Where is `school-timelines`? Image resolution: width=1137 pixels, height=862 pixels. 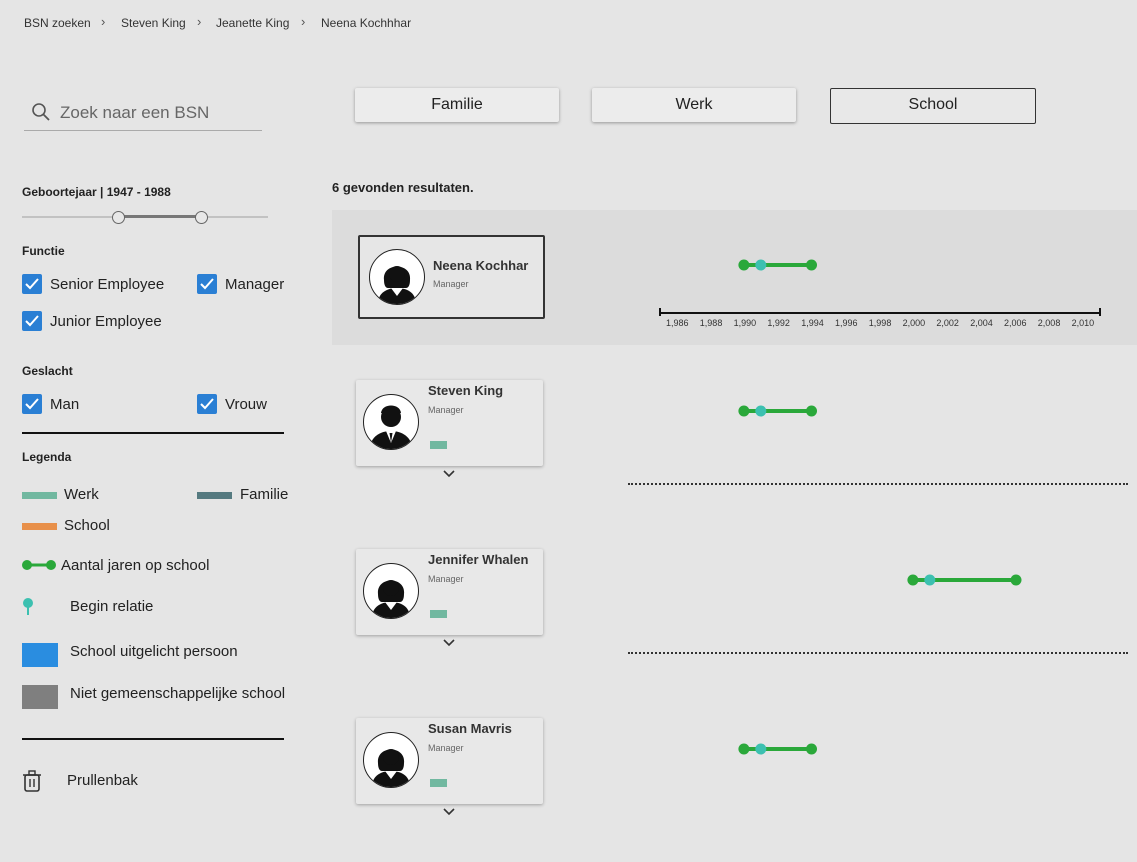 school-timelines is located at coordinates (880, 507).